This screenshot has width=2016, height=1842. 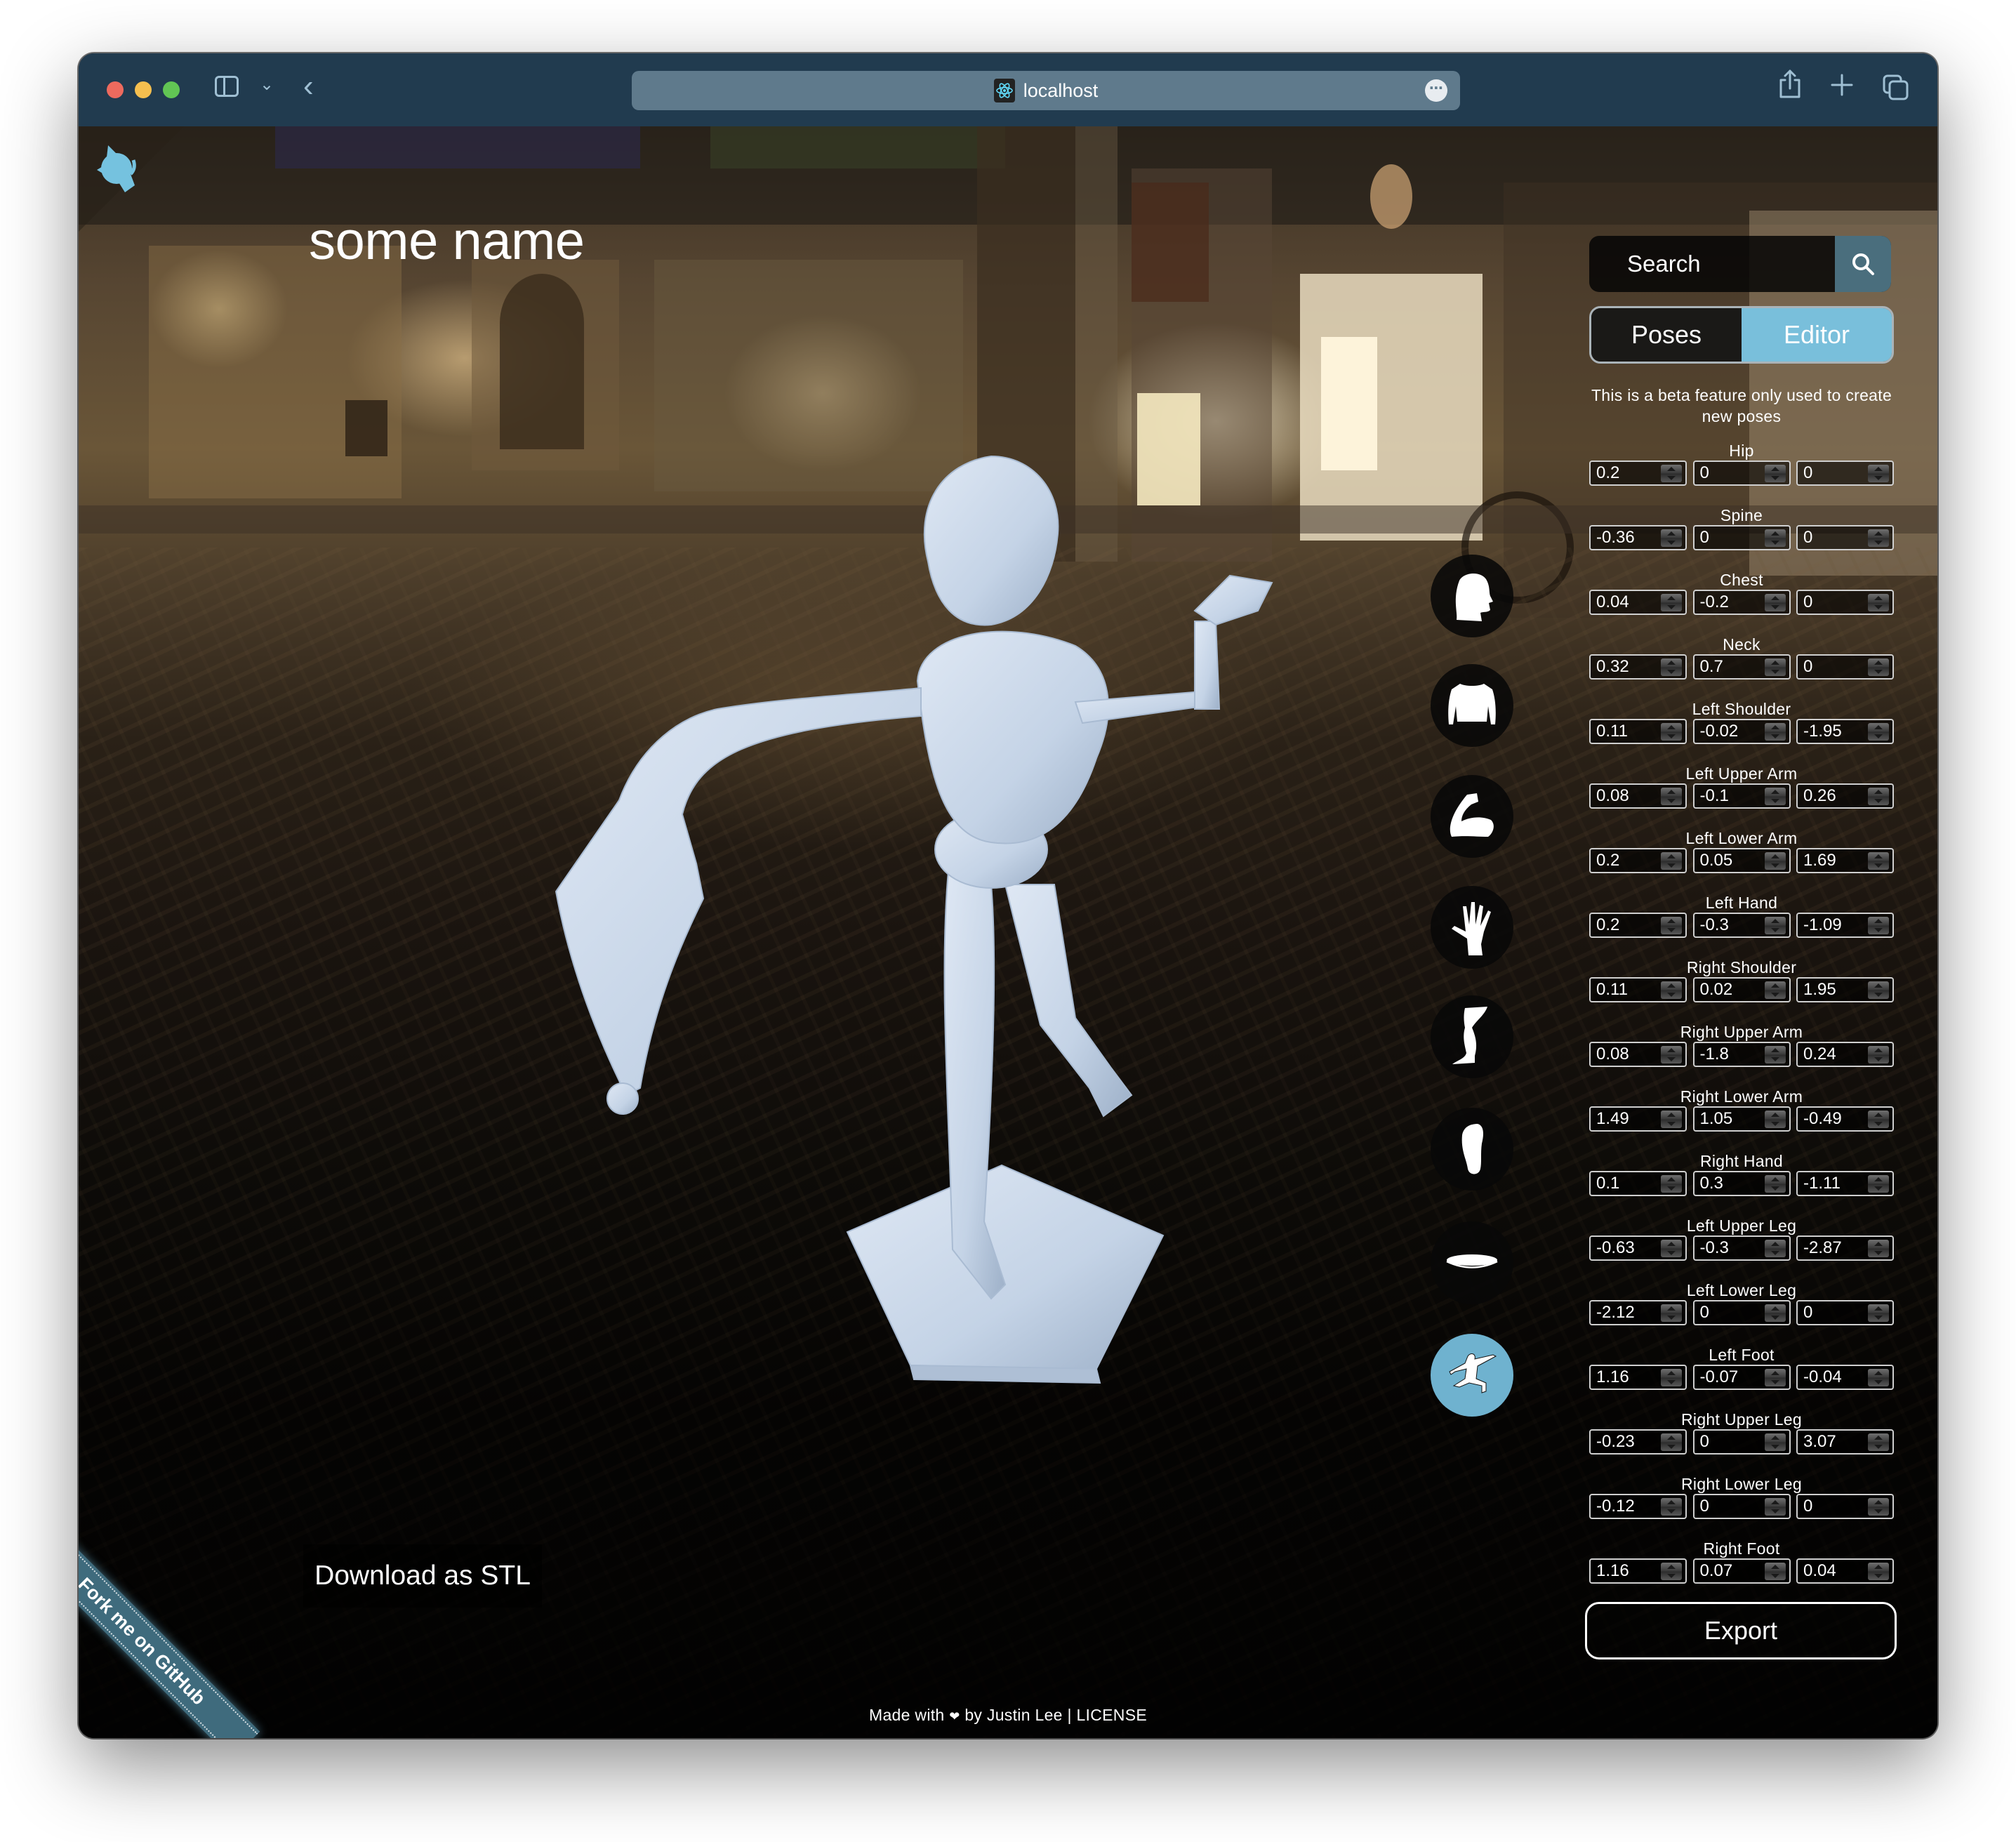 What do you see at coordinates (1111, 1715) in the screenshot?
I see `license-link: LICENSE` at bounding box center [1111, 1715].